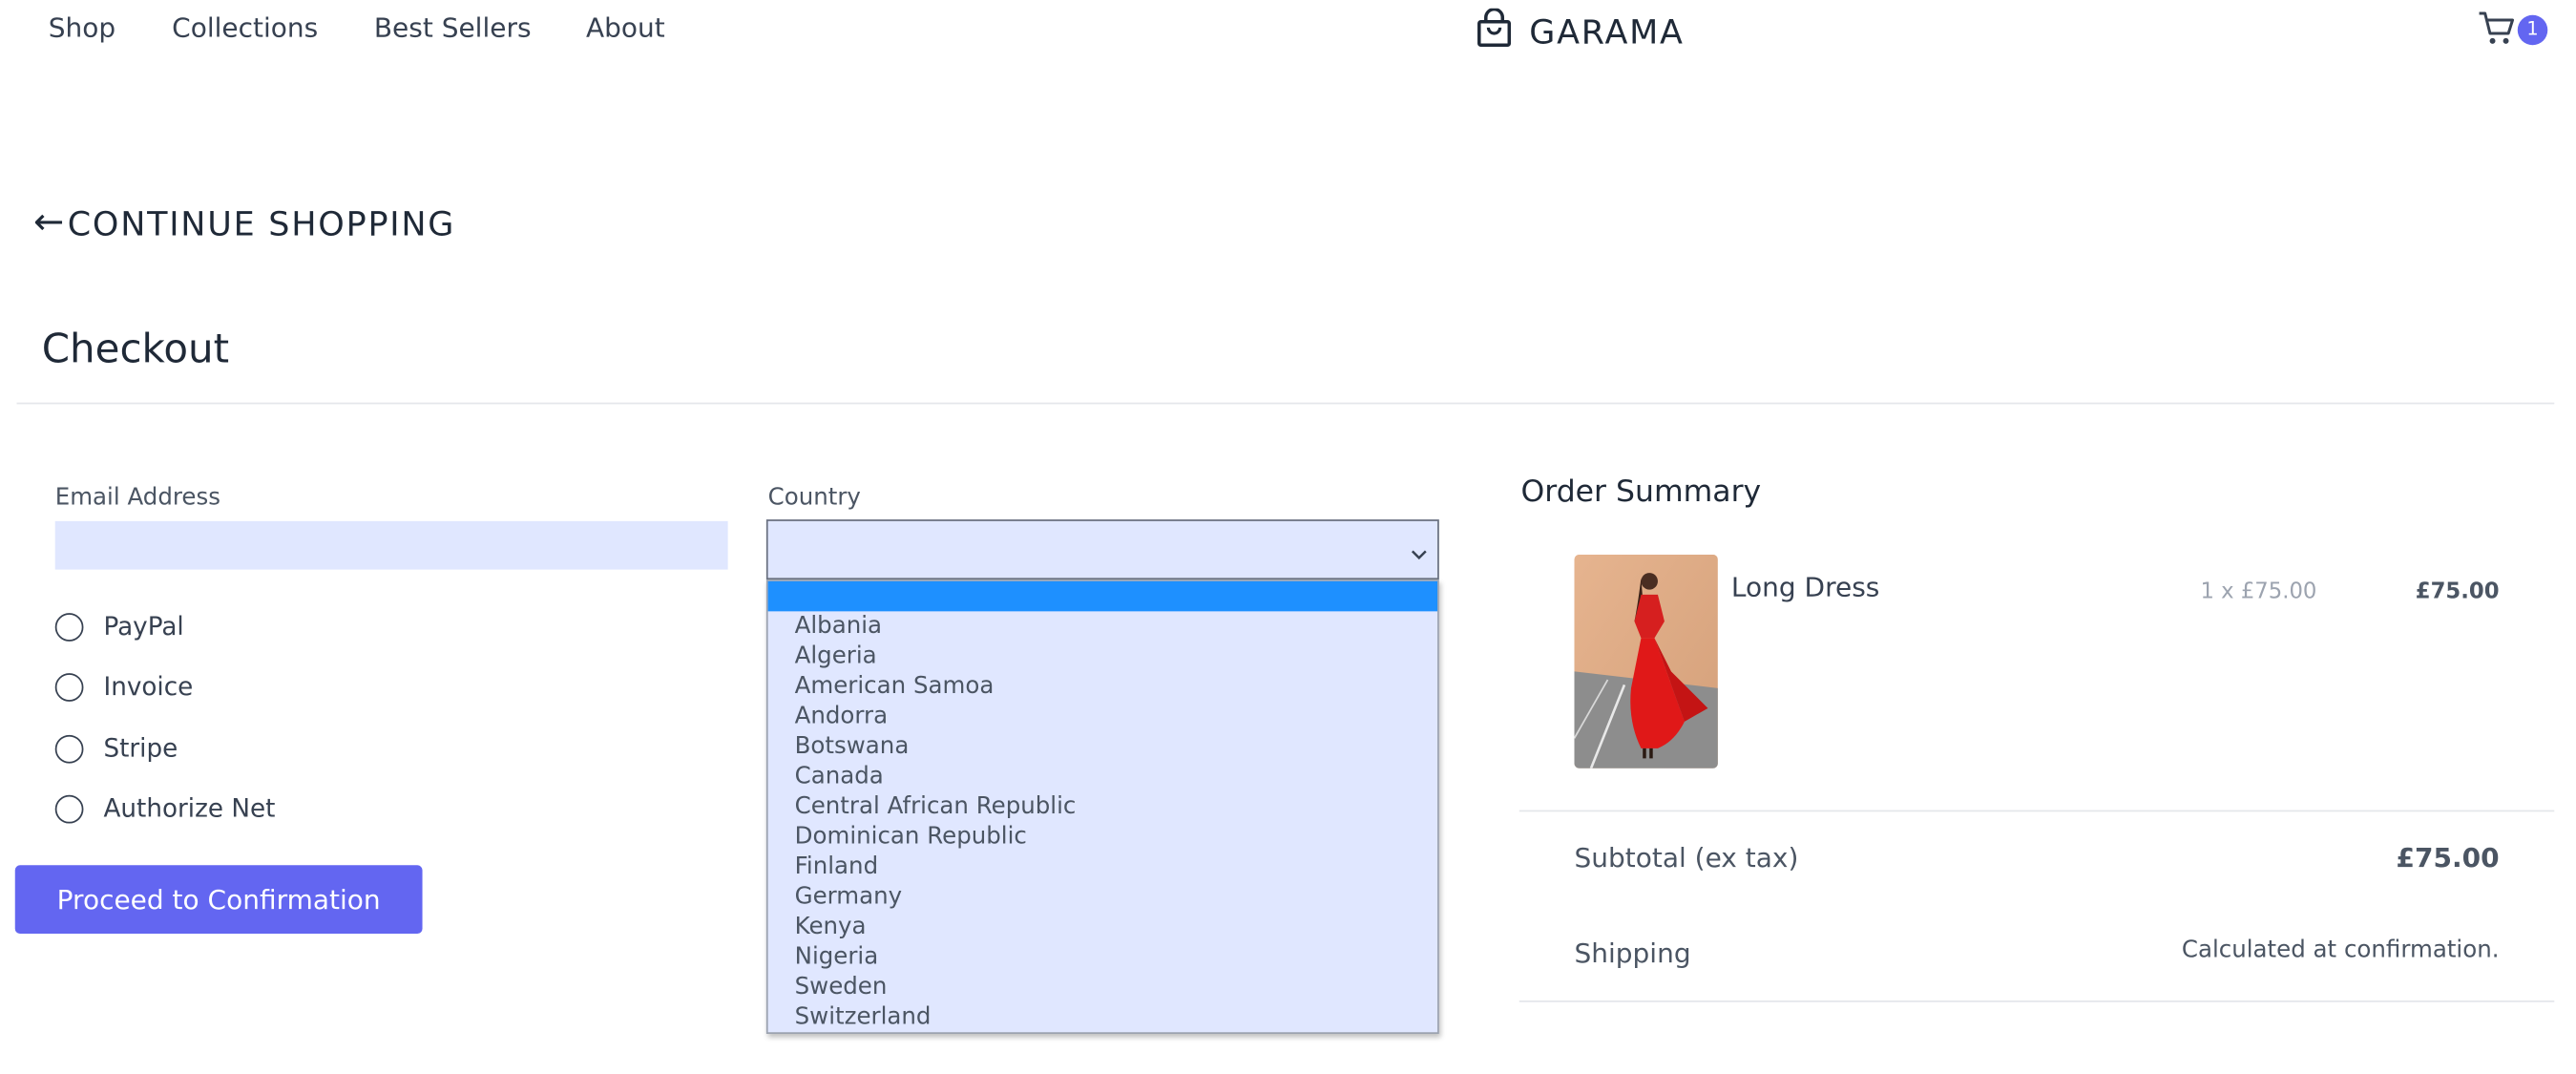 The width and height of the screenshot is (2576, 1074). Describe the element at coordinates (849, 897) in the screenshot. I see `country-option: Germany` at that location.